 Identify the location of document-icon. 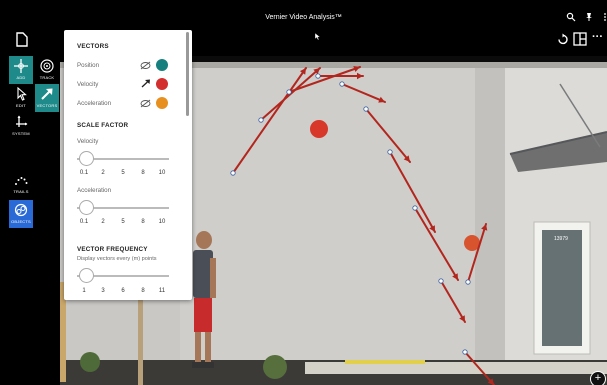
(22, 39).